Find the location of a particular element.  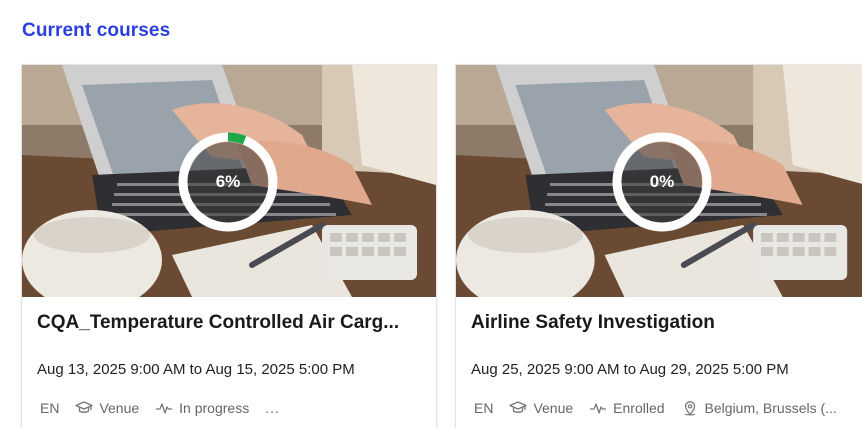

course-status: In progress is located at coordinates (202, 408).